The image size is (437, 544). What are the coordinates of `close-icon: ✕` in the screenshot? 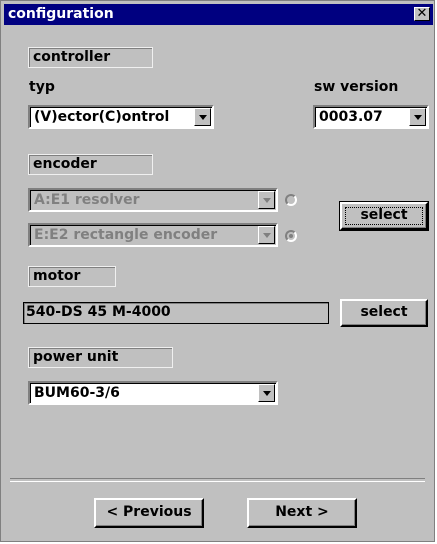 It's located at (422, 13).